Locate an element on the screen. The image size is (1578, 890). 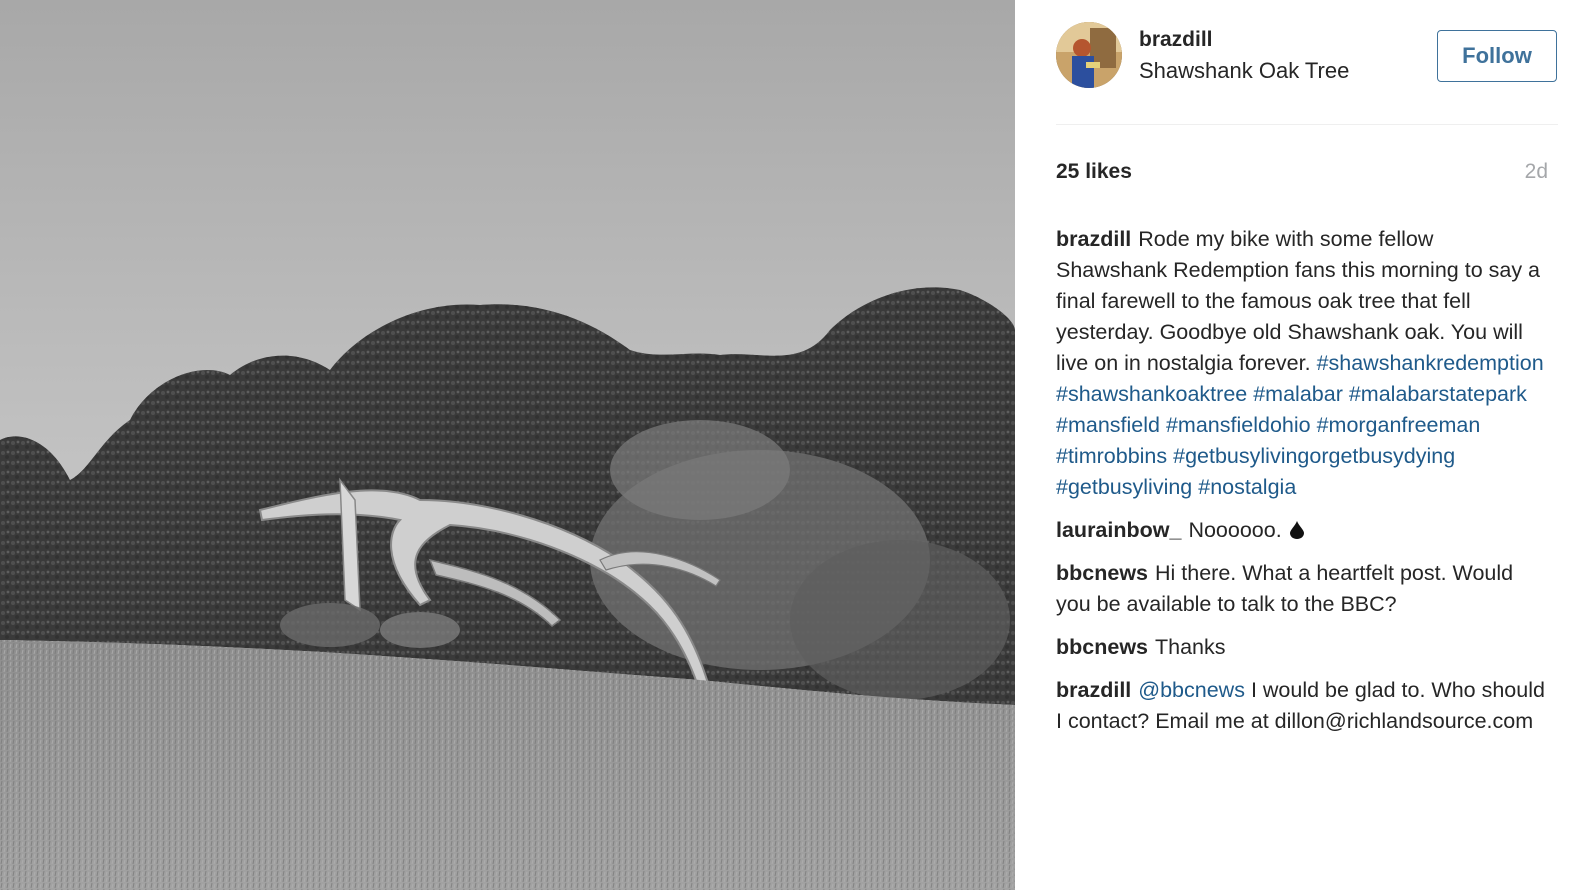
comment-item: laurainbow_ Noooooo. is located at coordinates (1302, 530).